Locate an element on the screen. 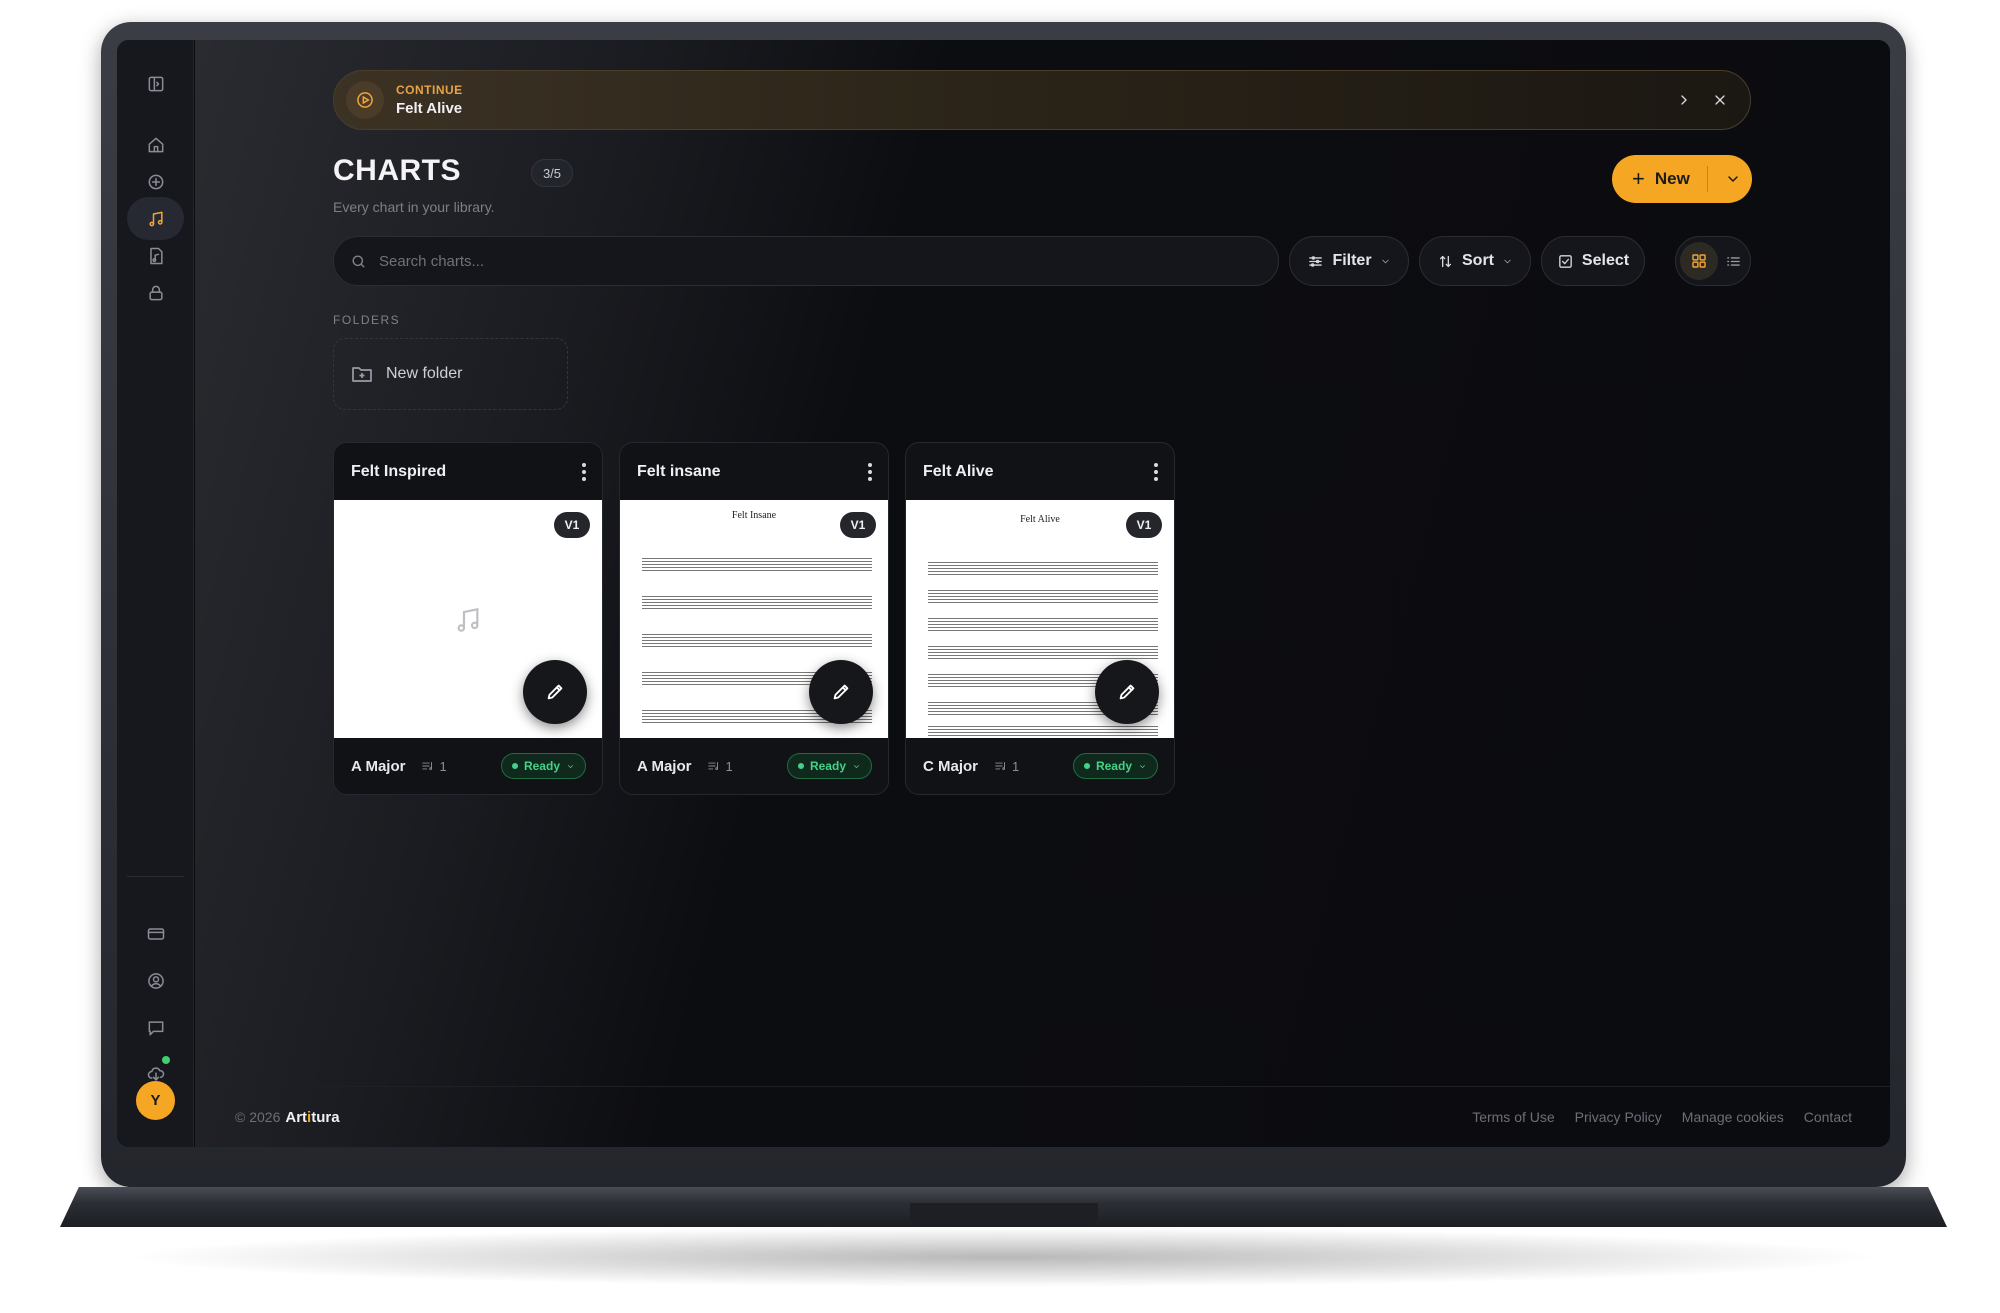 The width and height of the screenshot is (2000, 1313). chart-preview: Felt Alive V1 is located at coordinates (1040, 619).